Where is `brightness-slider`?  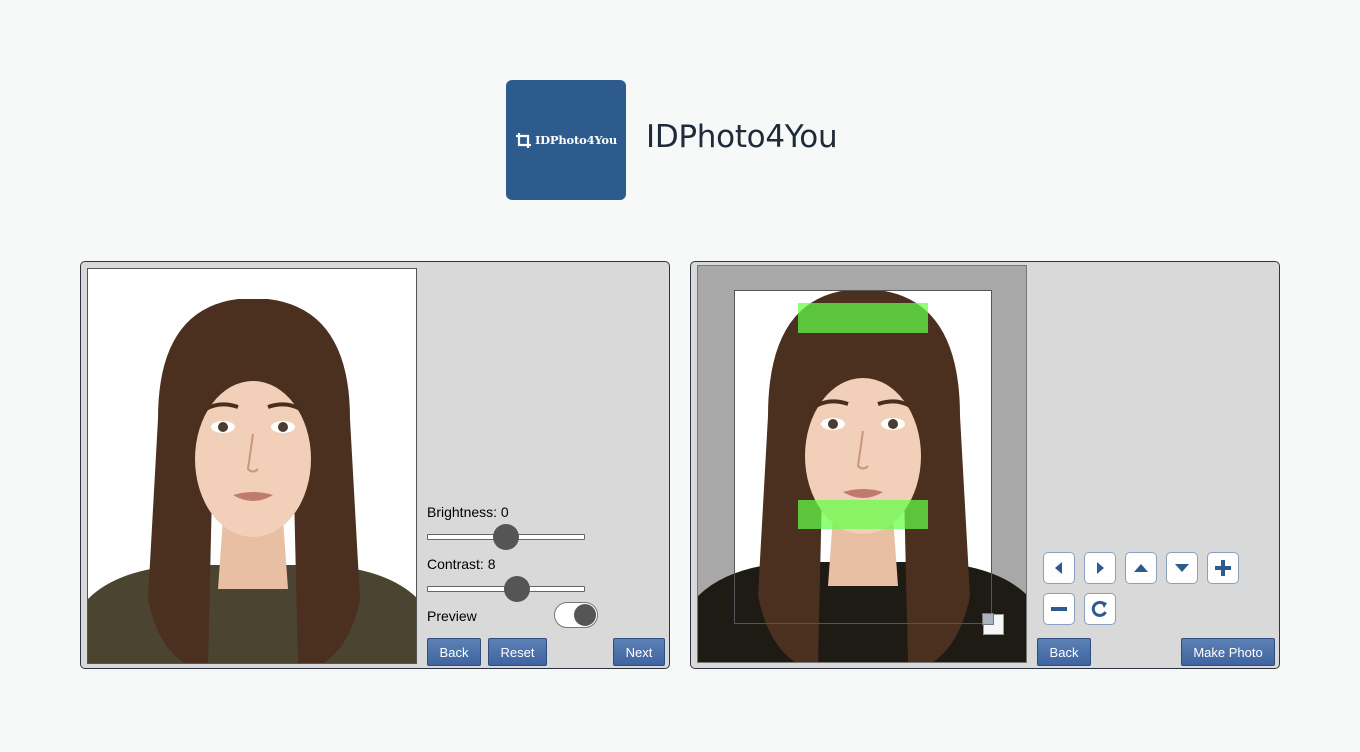 brightness-slider is located at coordinates (506, 537).